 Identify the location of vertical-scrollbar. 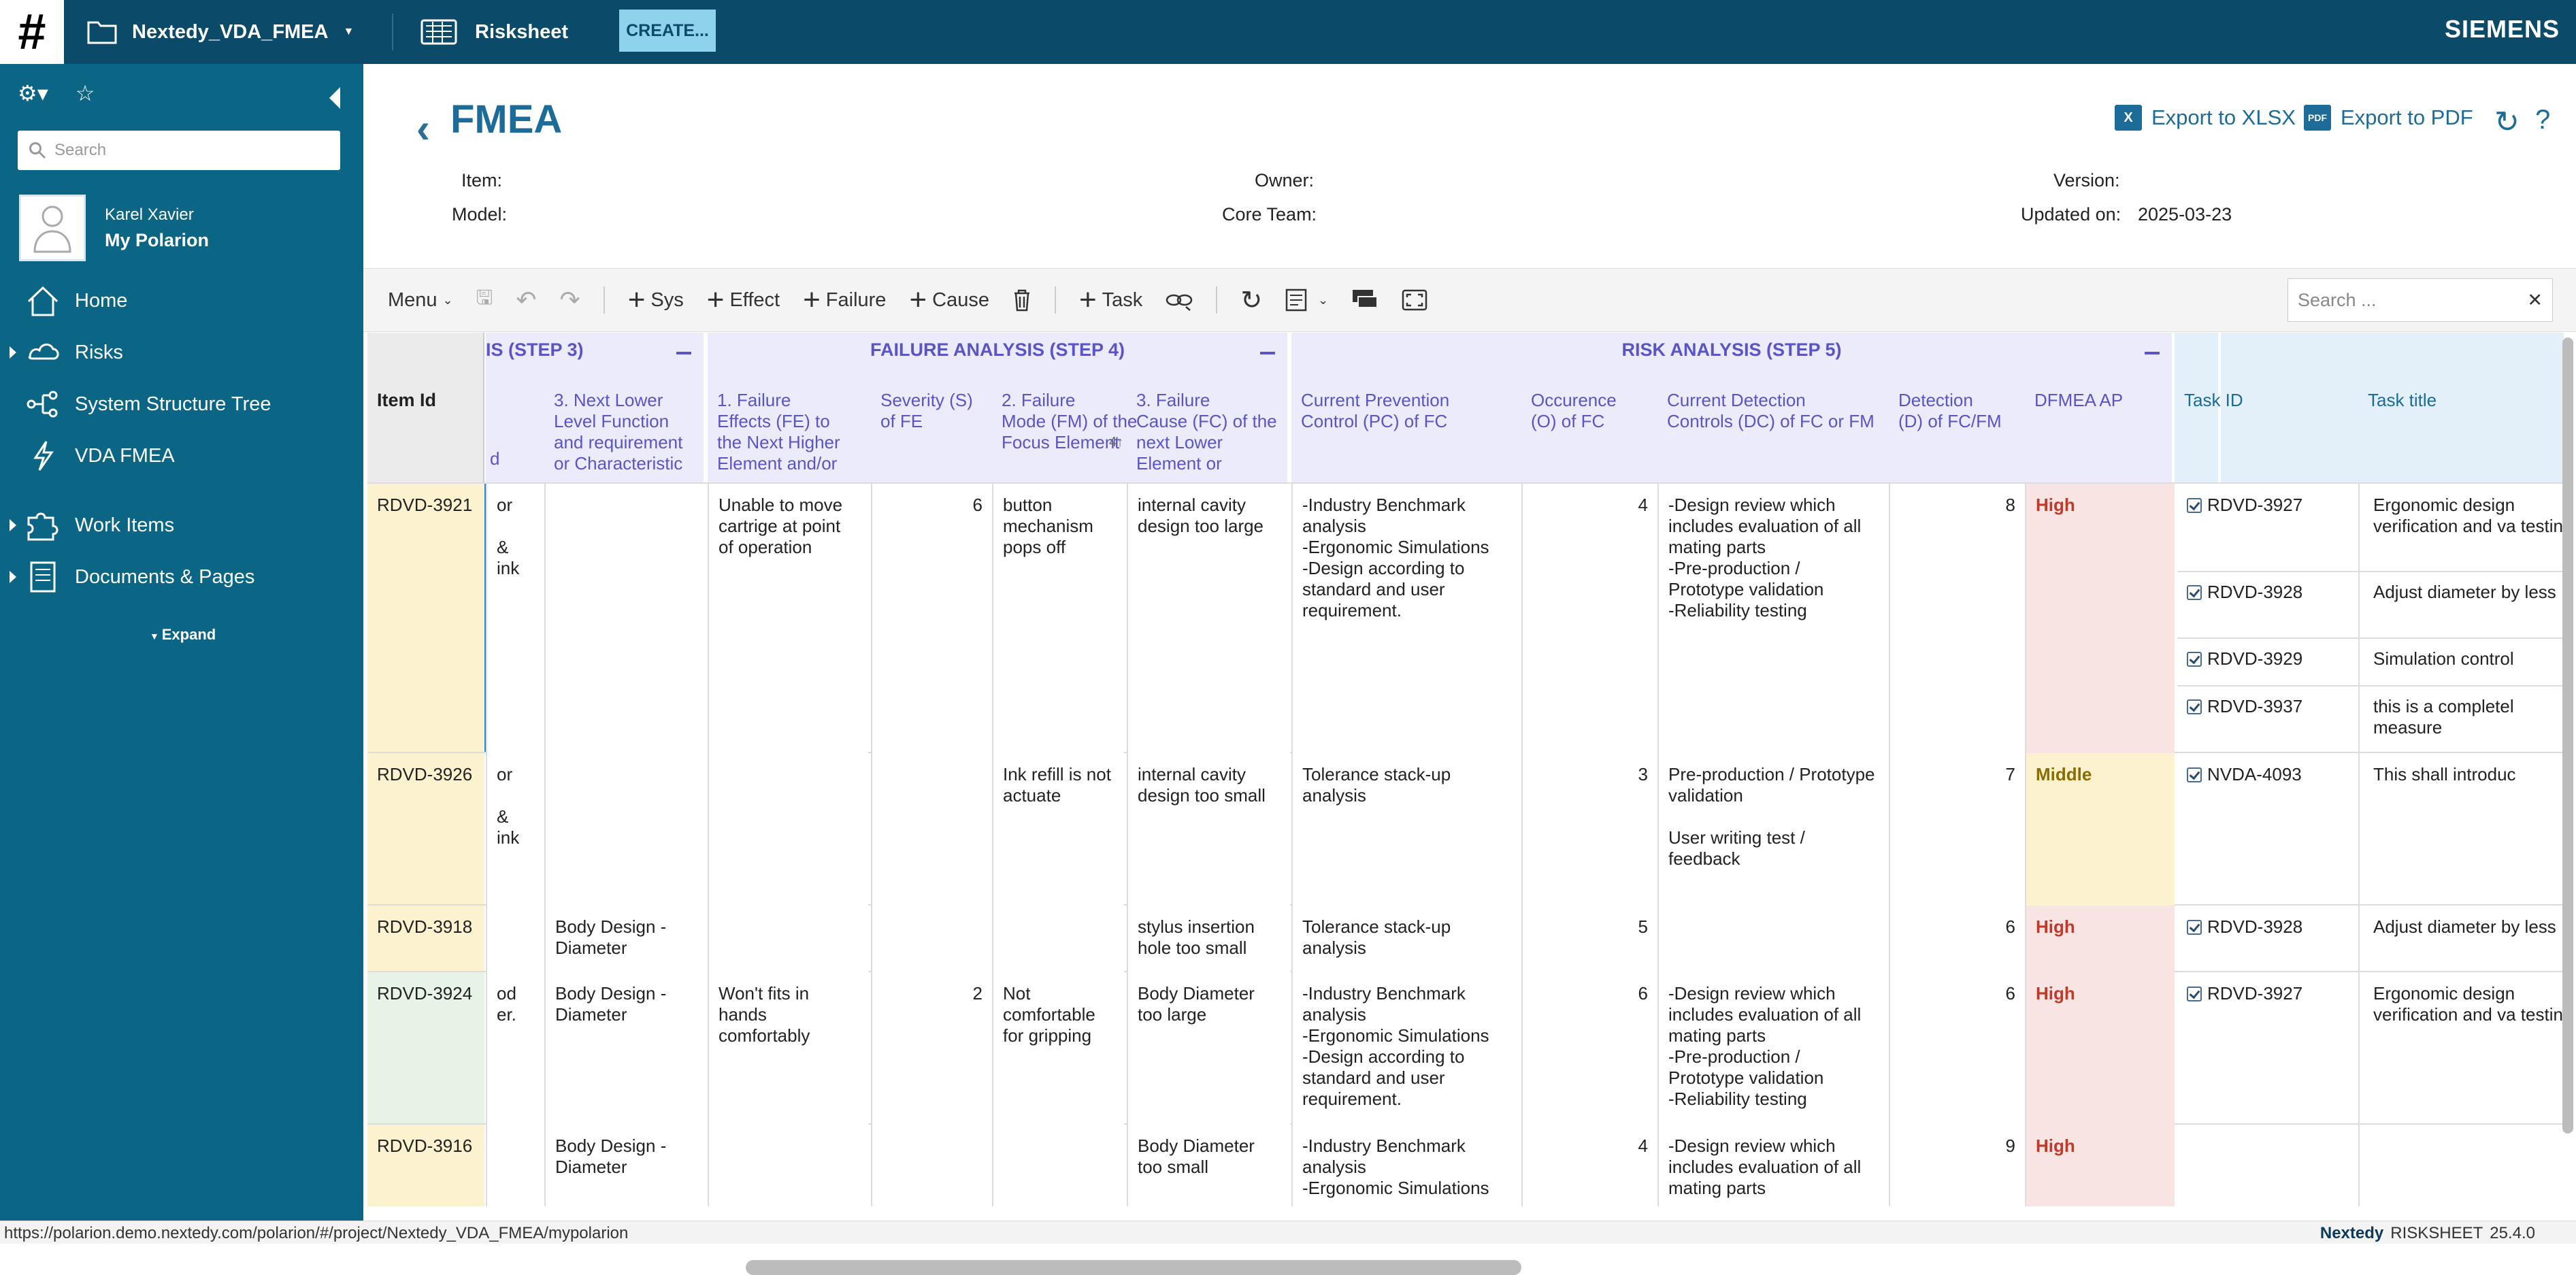
(2568, 735).